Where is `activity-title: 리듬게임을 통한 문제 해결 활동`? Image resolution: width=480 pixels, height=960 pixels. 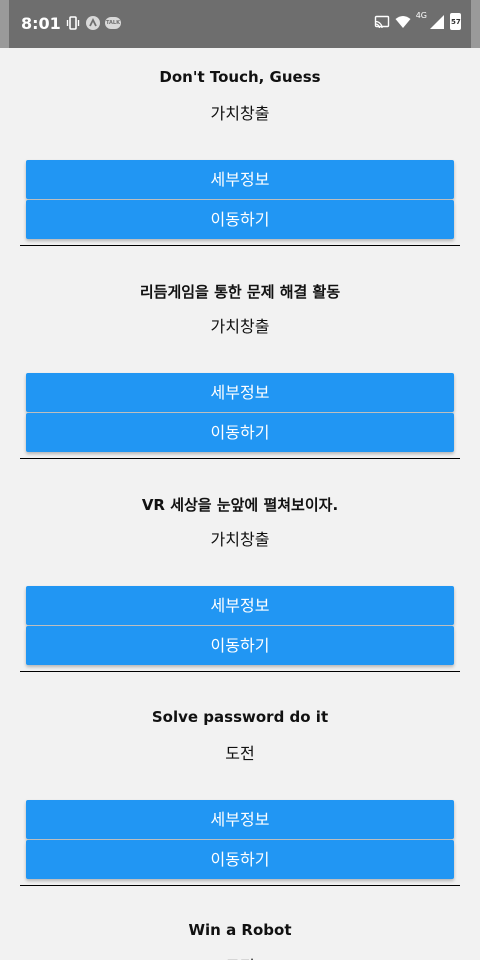
activity-title: 리듬게임을 통한 문제 해결 활동 is located at coordinates (240, 292).